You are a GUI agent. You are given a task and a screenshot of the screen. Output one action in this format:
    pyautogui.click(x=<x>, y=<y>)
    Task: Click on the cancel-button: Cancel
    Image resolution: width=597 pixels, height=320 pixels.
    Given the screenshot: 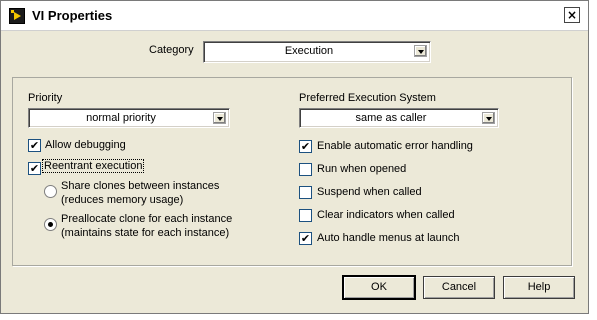 What is the action you would take?
    pyautogui.click(x=459, y=287)
    